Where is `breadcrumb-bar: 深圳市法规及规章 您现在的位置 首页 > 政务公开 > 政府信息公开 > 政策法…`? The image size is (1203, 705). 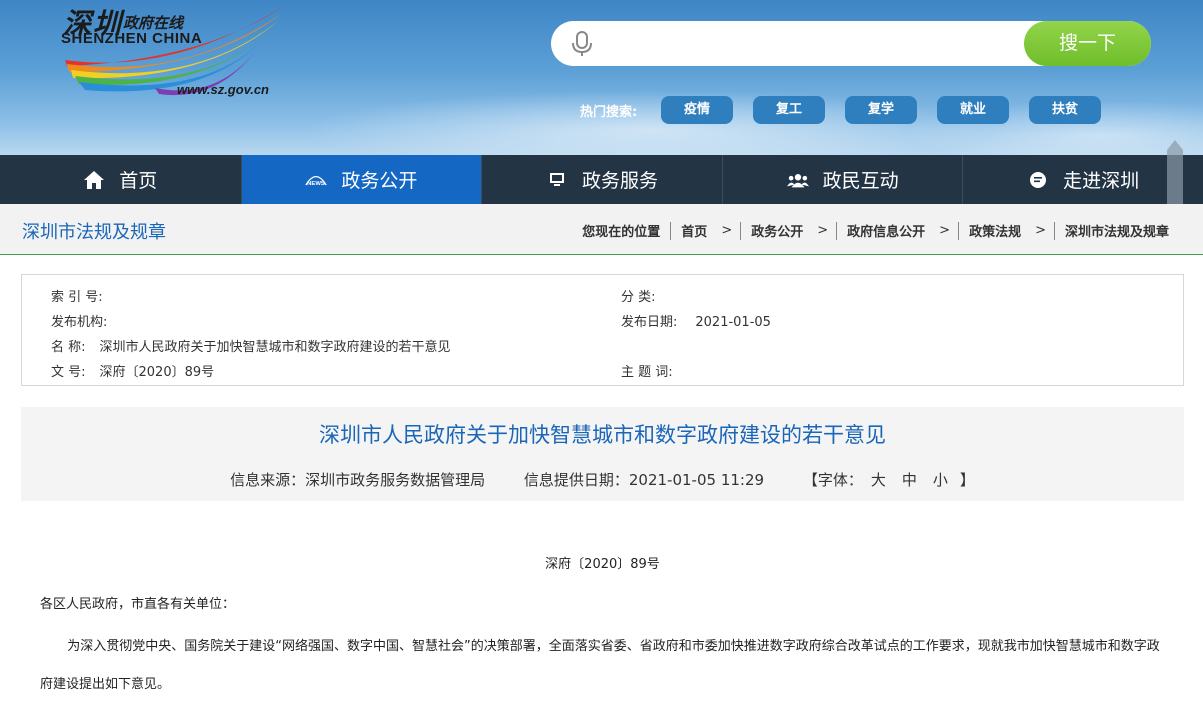
breadcrumb-bar: 深圳市法规及规章 您现在的位置 首页 > 政务公开 > 政府信息公开 > 政策法… is located at coordinates (601, 229).